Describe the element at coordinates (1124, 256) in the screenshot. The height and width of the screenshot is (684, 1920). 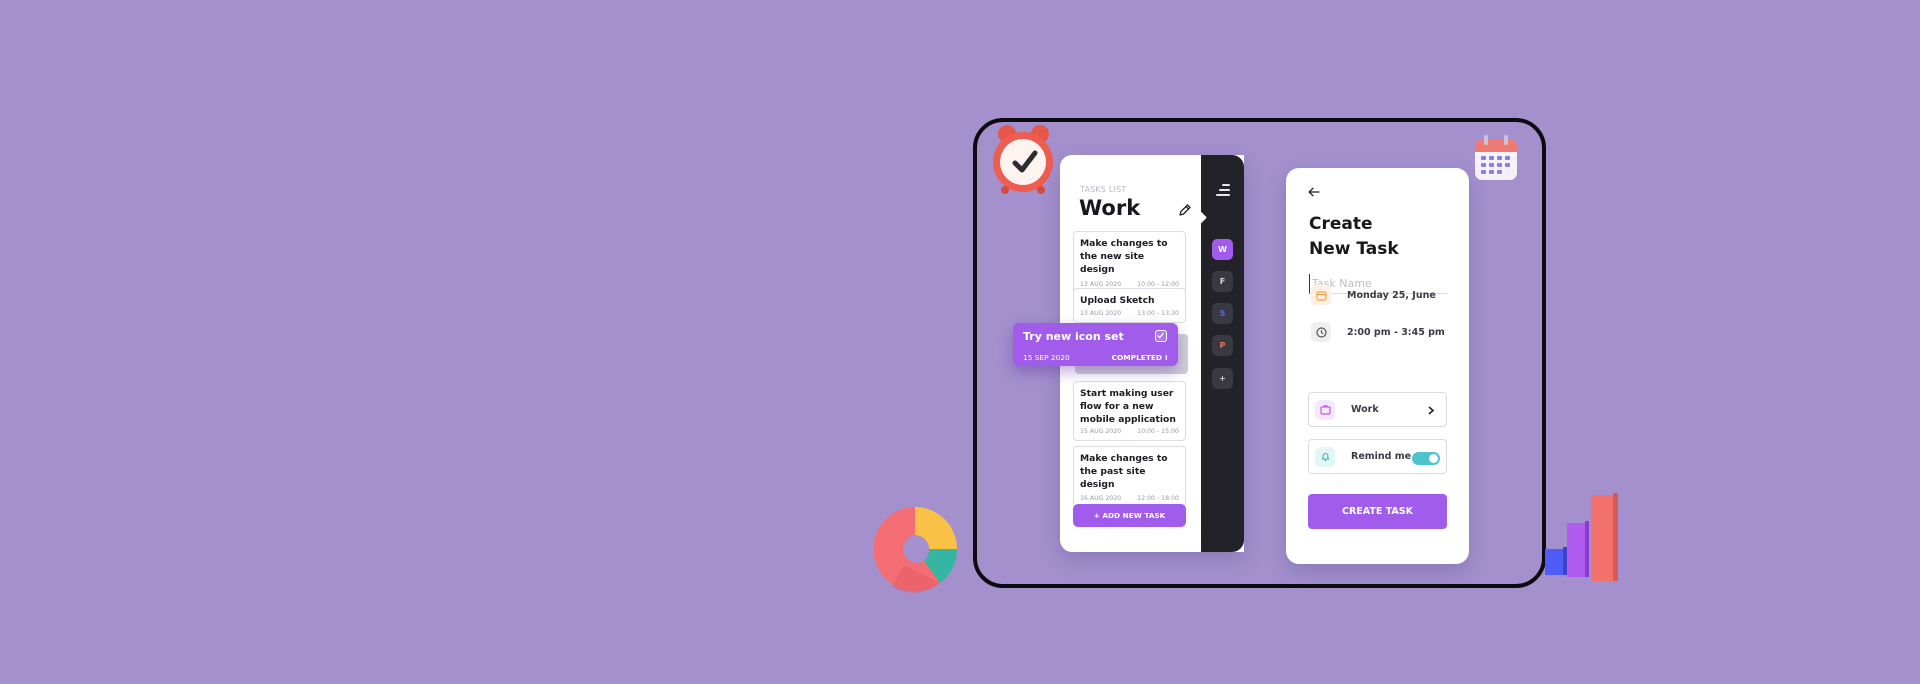
I see `task-title: Make changes to the new site design` at that location.